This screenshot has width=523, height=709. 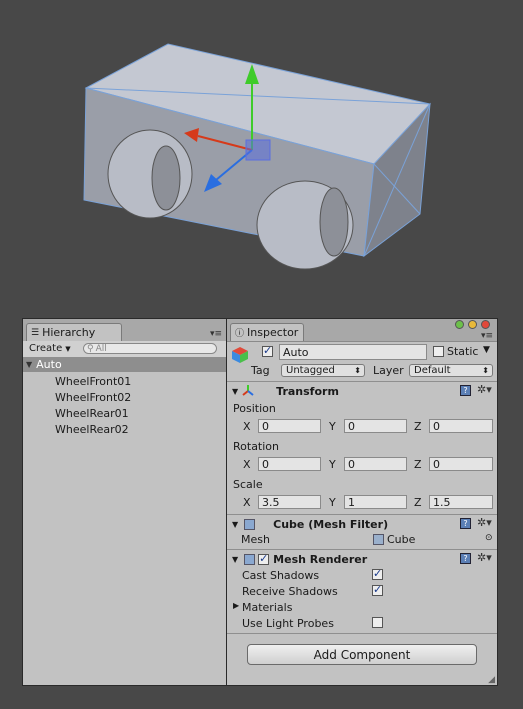 I want to click on object-name-field: Auto, so click(x=353, y=352).